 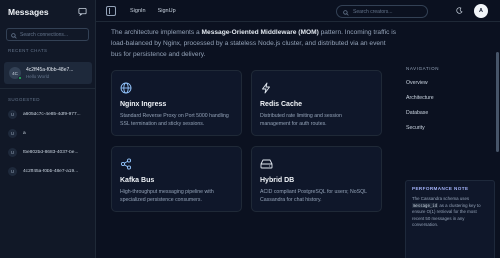 I want to click on sidebar-toggle-icon, so click(x=111, y=10).